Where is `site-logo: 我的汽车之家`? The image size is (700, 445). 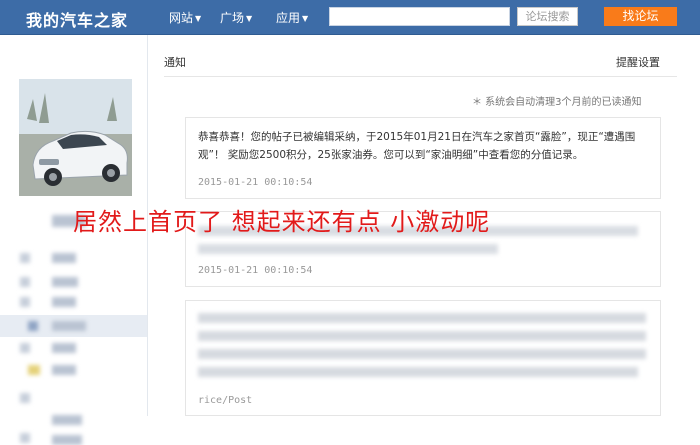 site-logo: 我的汽车之家 is located at coordinates (77, 19).